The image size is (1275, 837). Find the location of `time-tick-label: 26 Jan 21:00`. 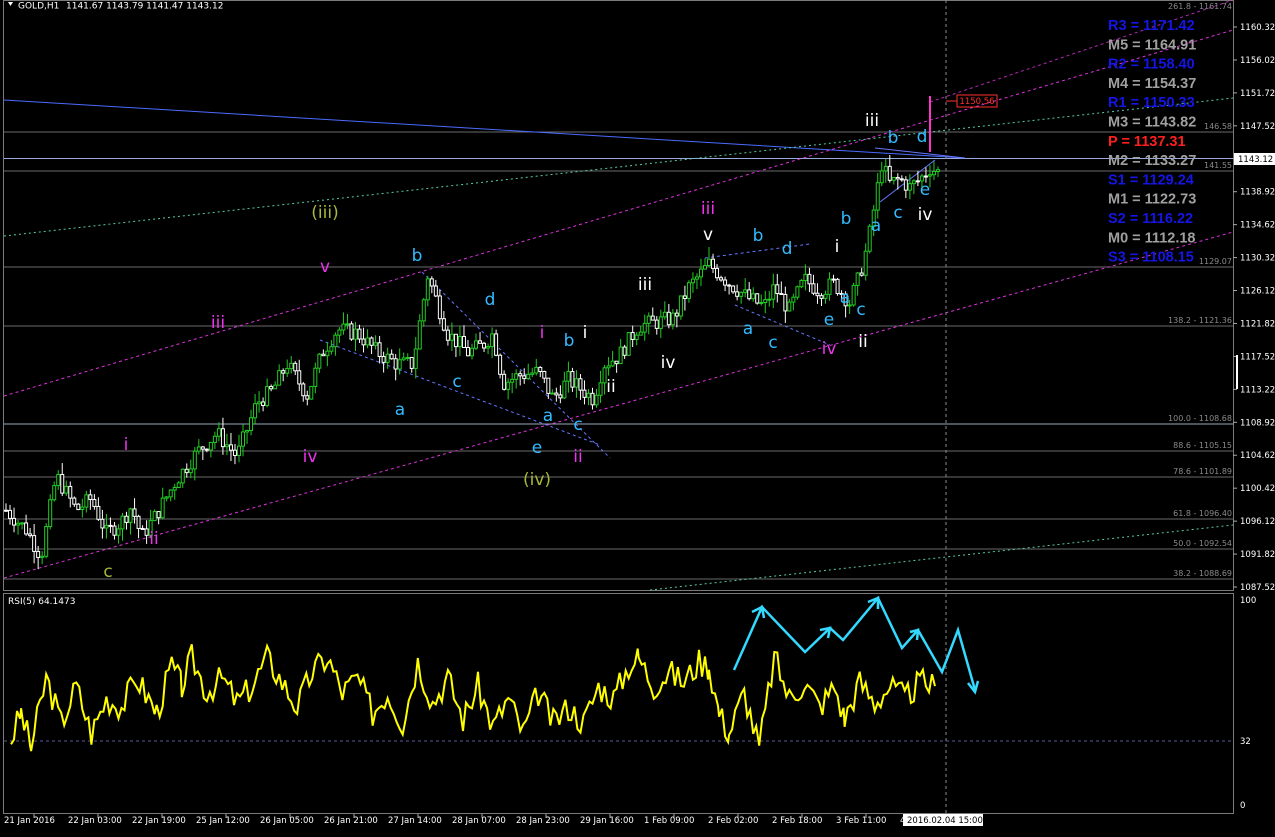

time-tick-label: 26 Jan 21:00 is located at coordinates (351, 821).